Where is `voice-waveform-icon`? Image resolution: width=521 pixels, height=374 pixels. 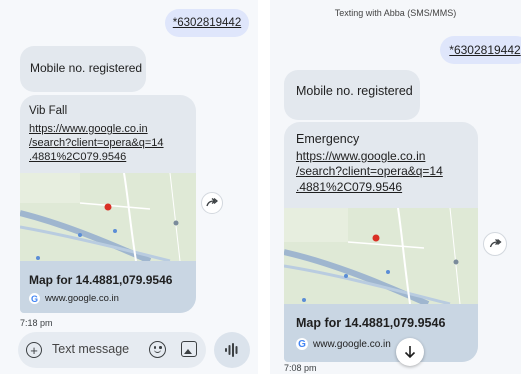 voice-waveform-icon is located at coordinates (231, 350).